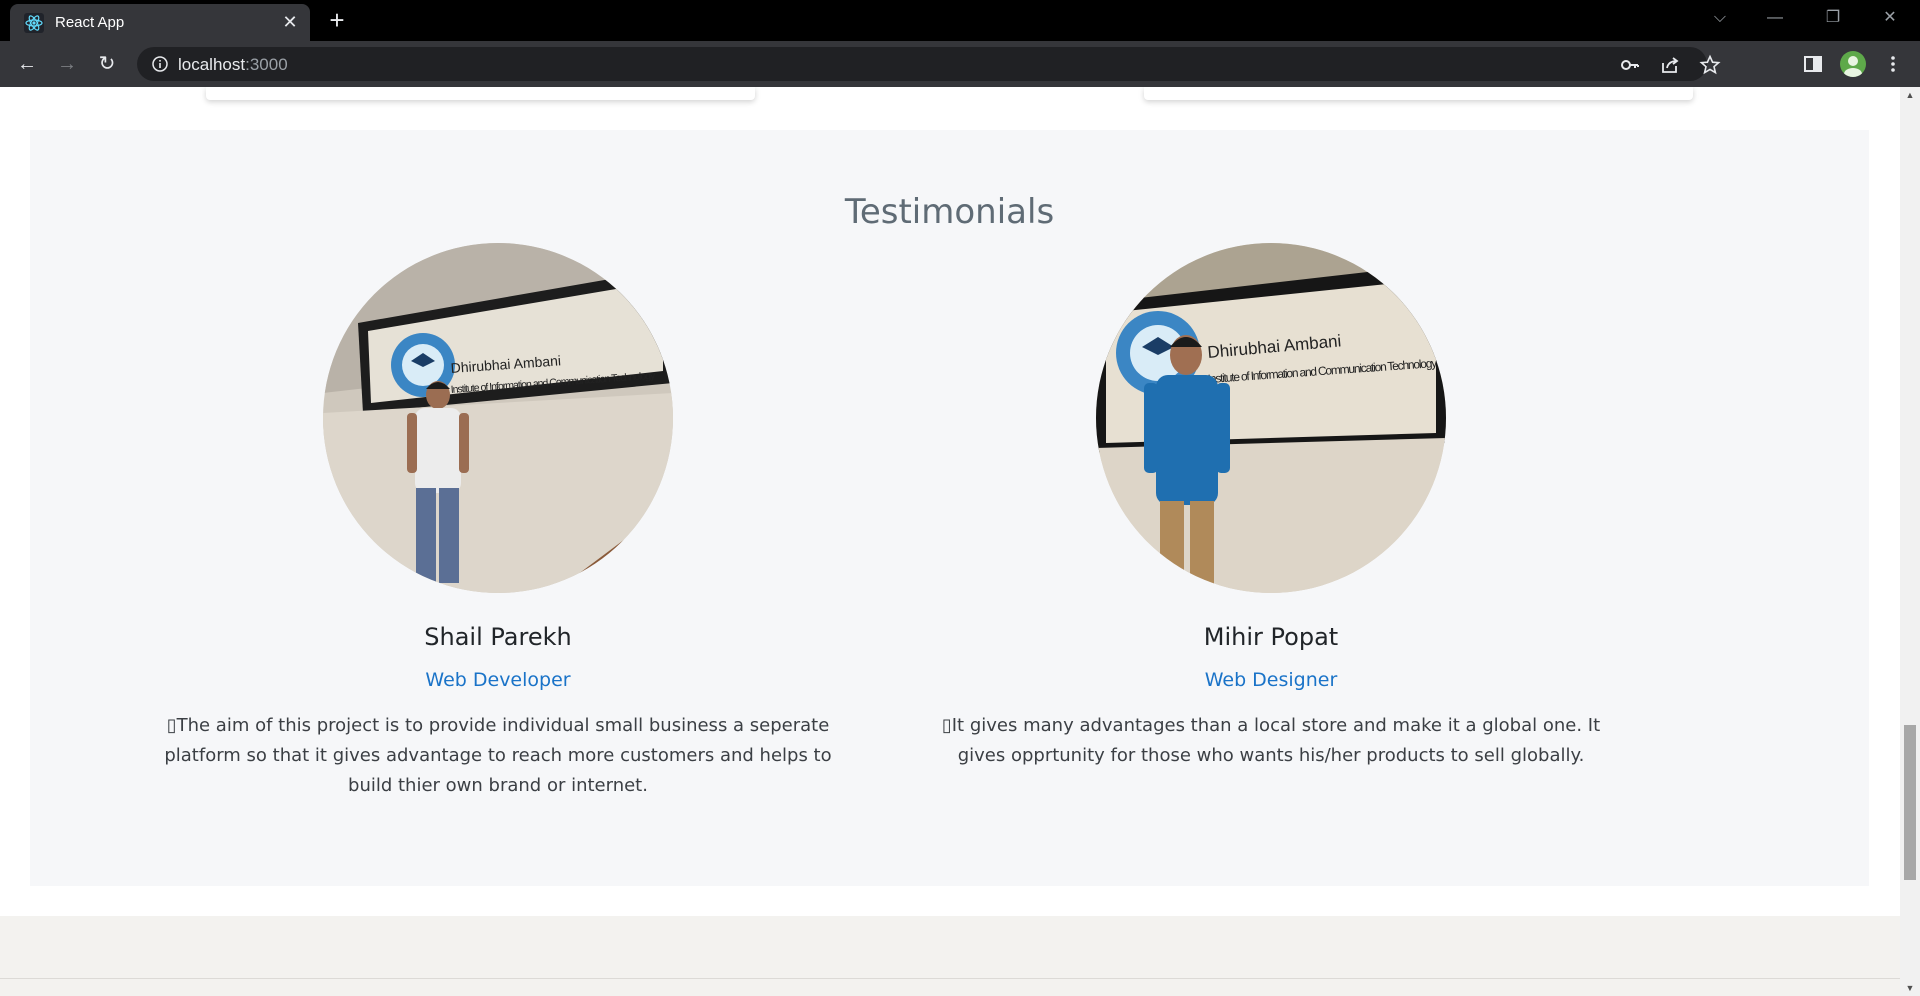  What do you see at coordinates (34, 23) in the screenshot?
I see `react-icon` at bounding box center [34, 23].